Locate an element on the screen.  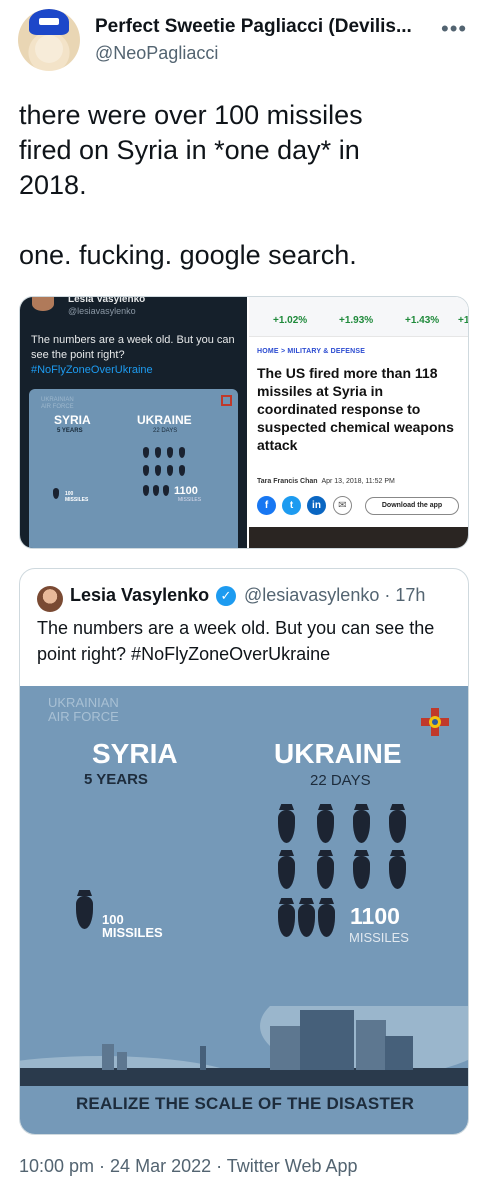
ticker-bar: +1.02% +1.93% +1.43% +1 is located at coordinates (359, 317).